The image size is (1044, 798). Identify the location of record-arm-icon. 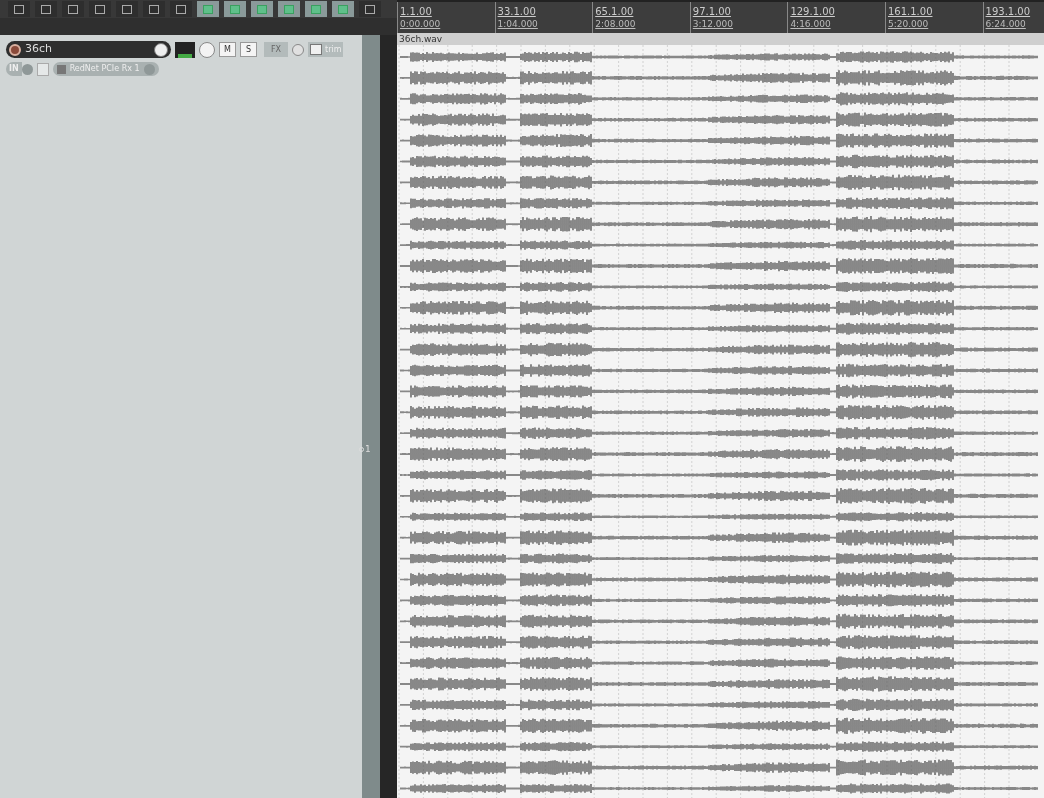
(15, 49).